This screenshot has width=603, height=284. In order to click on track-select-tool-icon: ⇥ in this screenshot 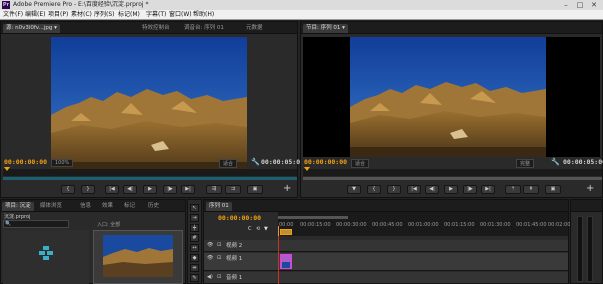, I will do `click(194, 218)`.